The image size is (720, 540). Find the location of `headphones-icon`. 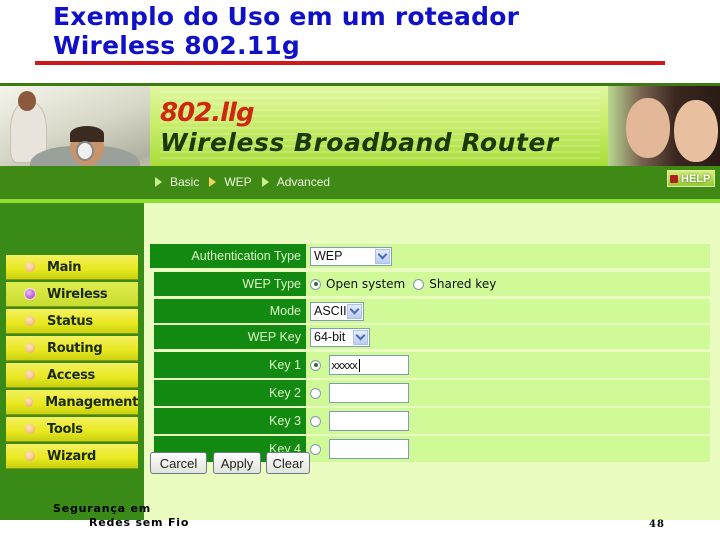

headphones-icon is located at coordinates (85, 151).